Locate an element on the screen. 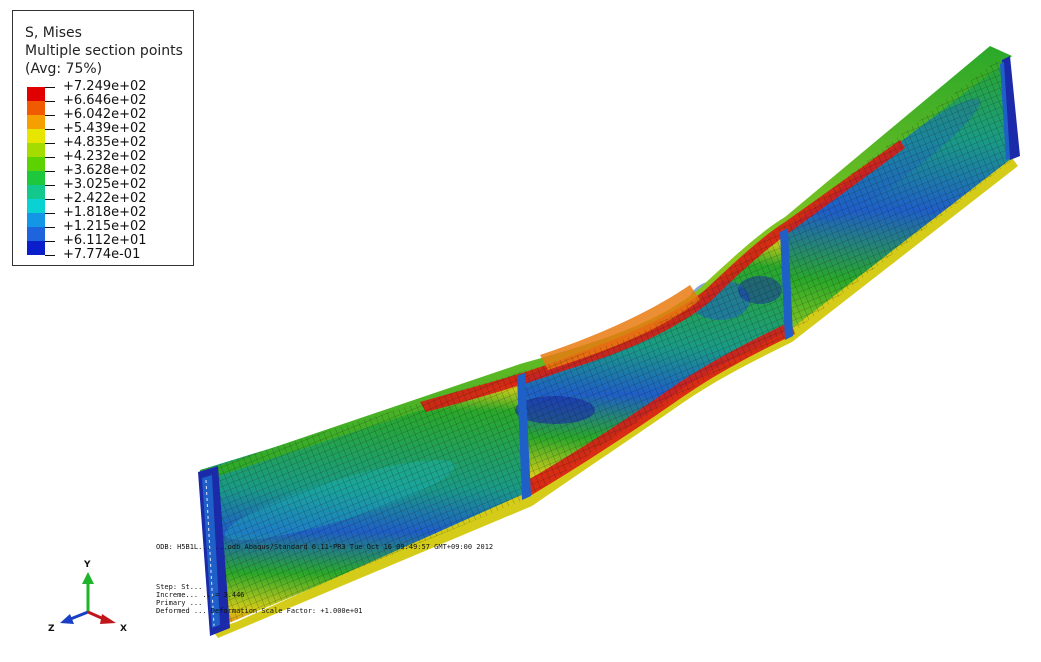 This screenshot has height=662, width=1041. legend-value: +7.249e+02 is located at coordinates (105, 86).